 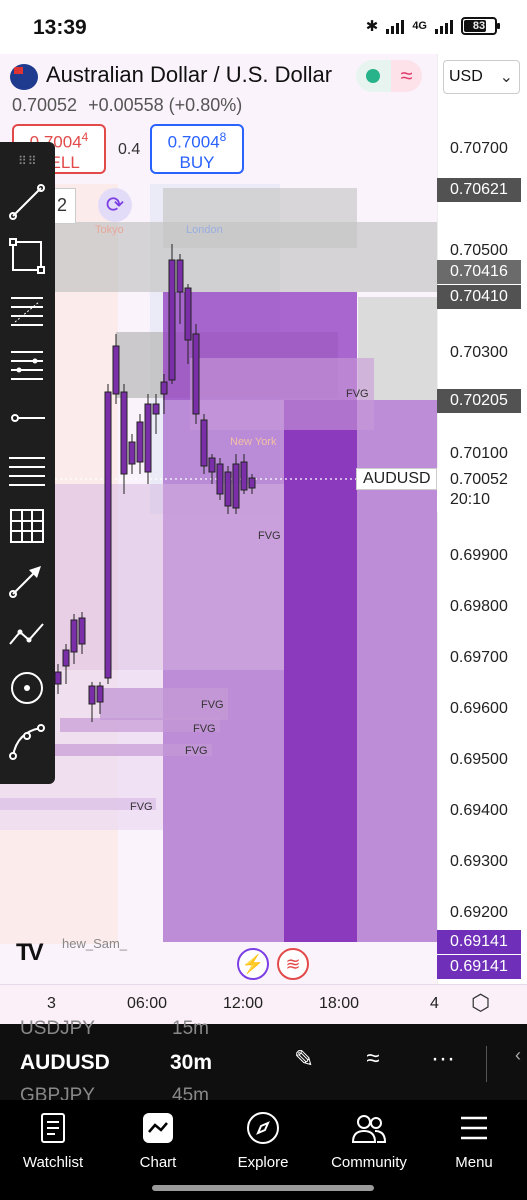 What do you see at coordinates (129, 149) in the screenshot?
I see `spread-value: 0.4` at bounding box center [129, 149].